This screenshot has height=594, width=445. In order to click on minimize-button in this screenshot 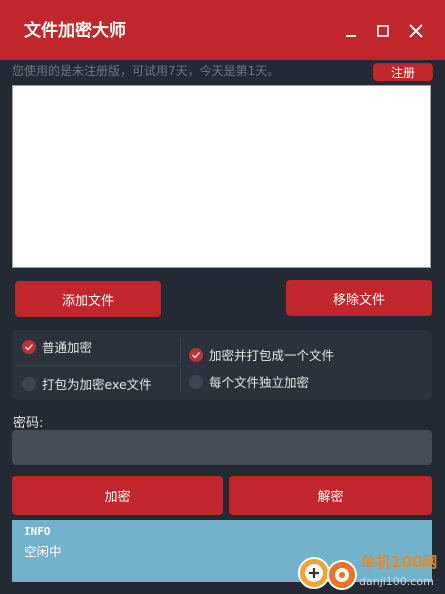, I will do `click(351, 31)`.